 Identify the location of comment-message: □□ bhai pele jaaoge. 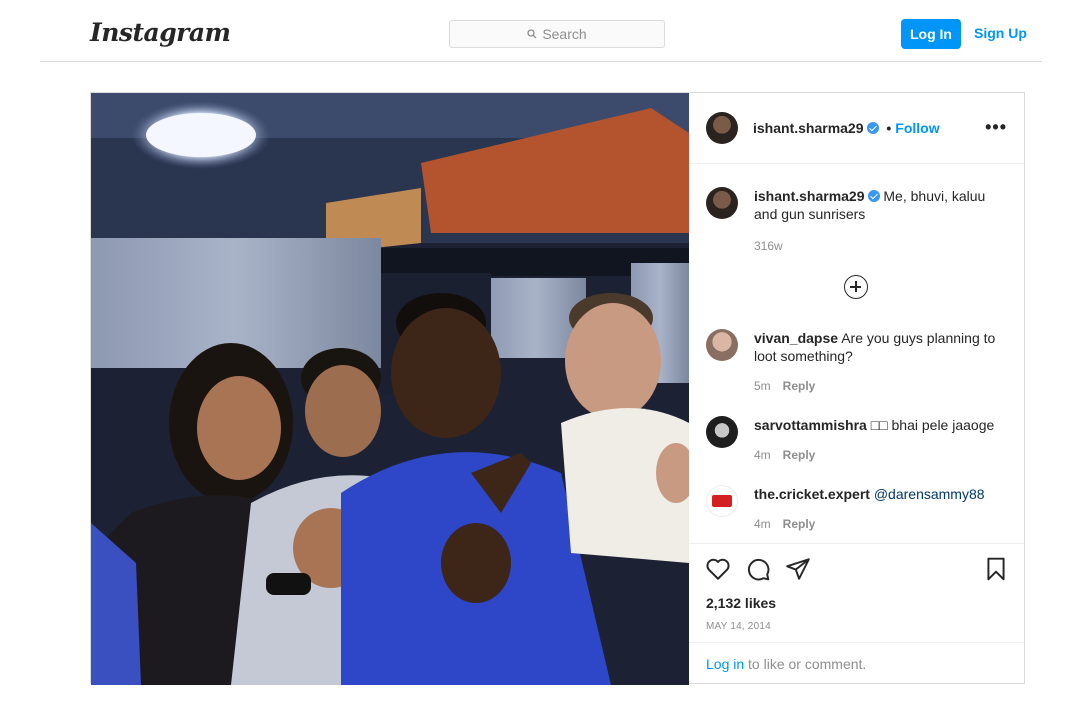
(932, 425).